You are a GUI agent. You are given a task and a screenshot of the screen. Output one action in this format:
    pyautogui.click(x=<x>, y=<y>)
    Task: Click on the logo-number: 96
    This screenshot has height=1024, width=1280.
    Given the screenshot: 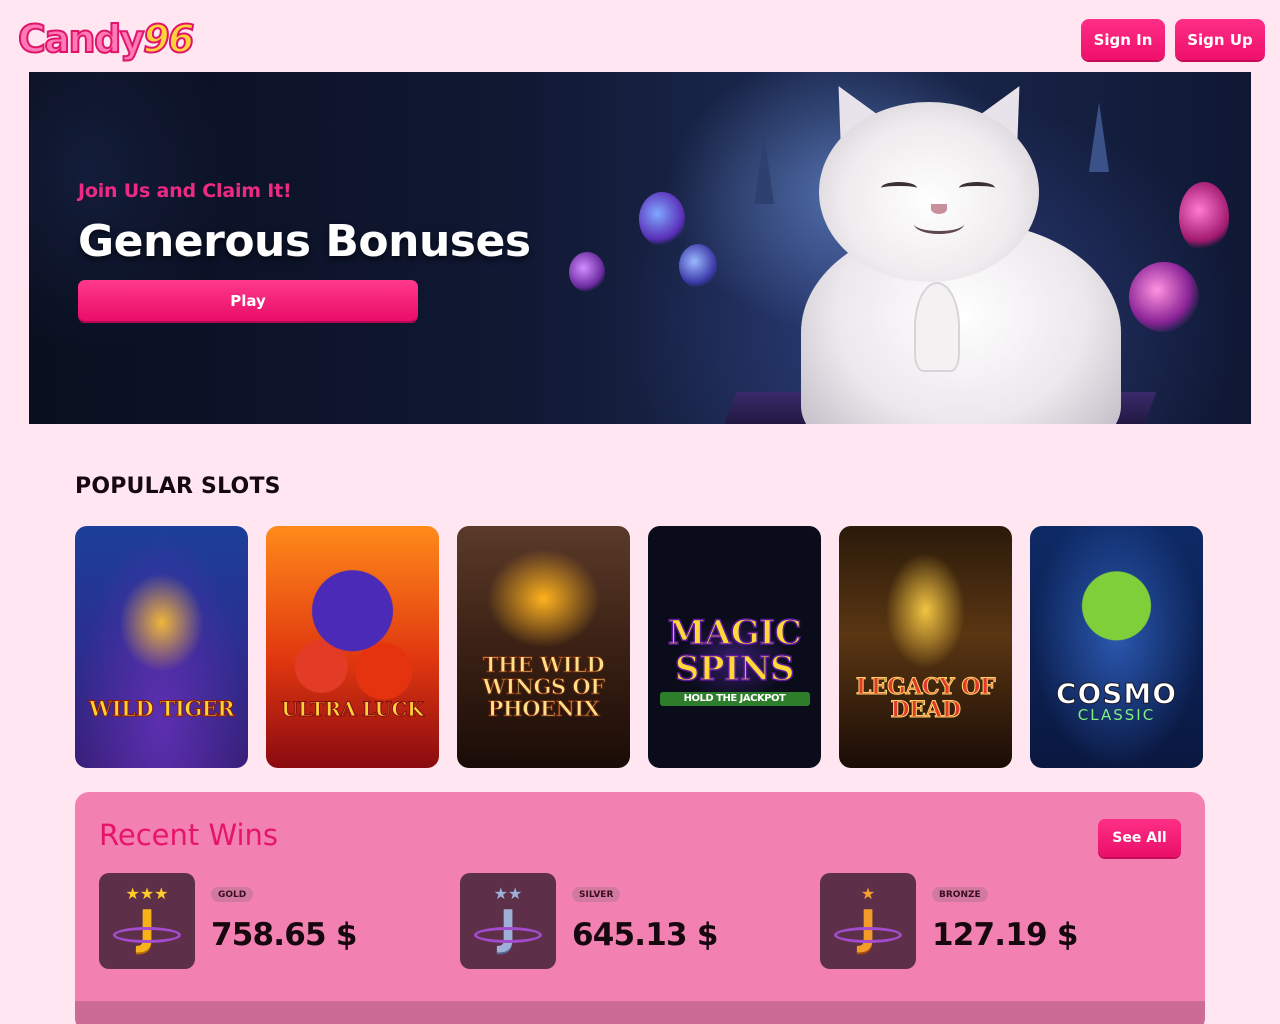 What is the action you would take?
    pyautogui.click(x=168, y=39)
    